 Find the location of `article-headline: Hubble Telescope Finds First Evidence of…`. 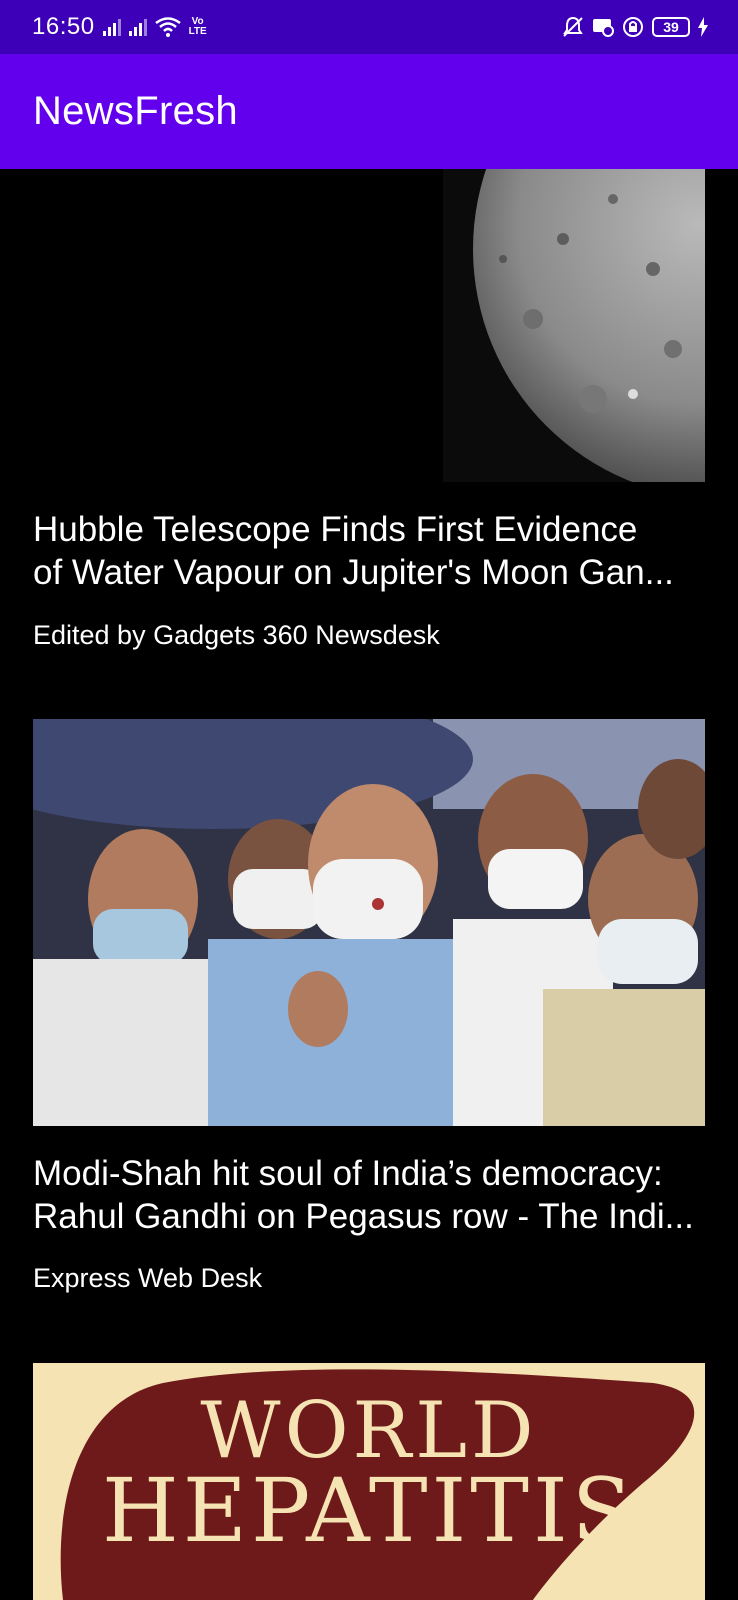

article-headline: Hubble Telescope Finds First Evidence of… is located at coordinates (369, 551).